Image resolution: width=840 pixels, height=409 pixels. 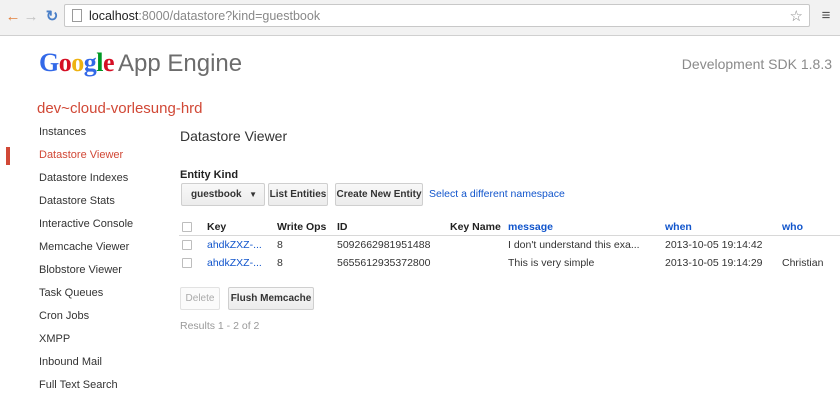 What do you see at coordinates (31, 17) in the screenshot?
I see `forward-arrow-icon: →` at bounding box center [31, 17].